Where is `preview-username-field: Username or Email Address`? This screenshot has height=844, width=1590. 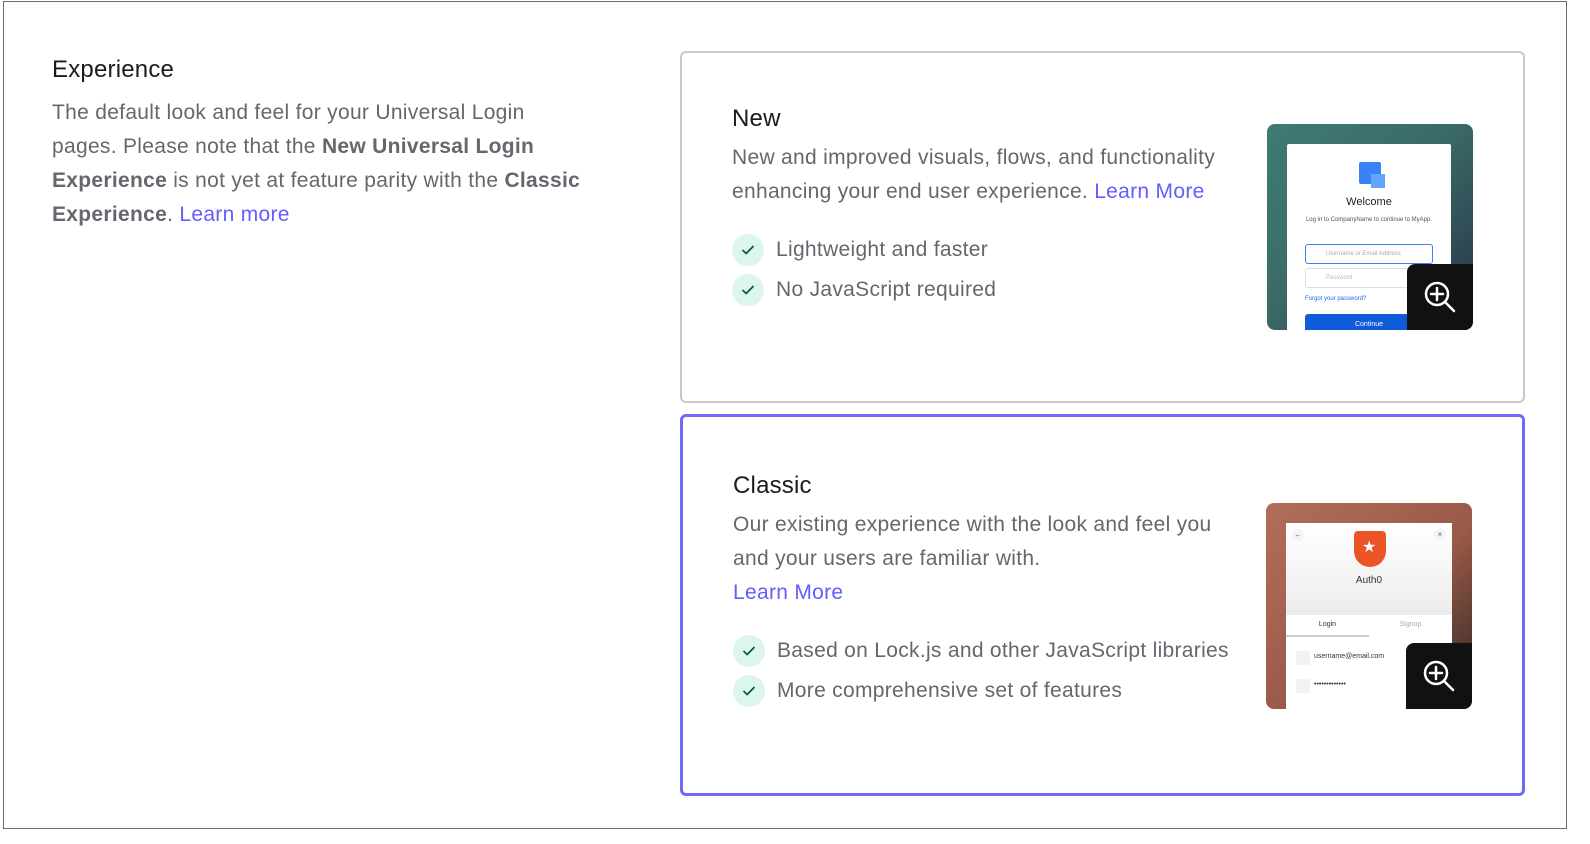
preview-username-field: Username or Email Address is located at coordinates (1369, 254).